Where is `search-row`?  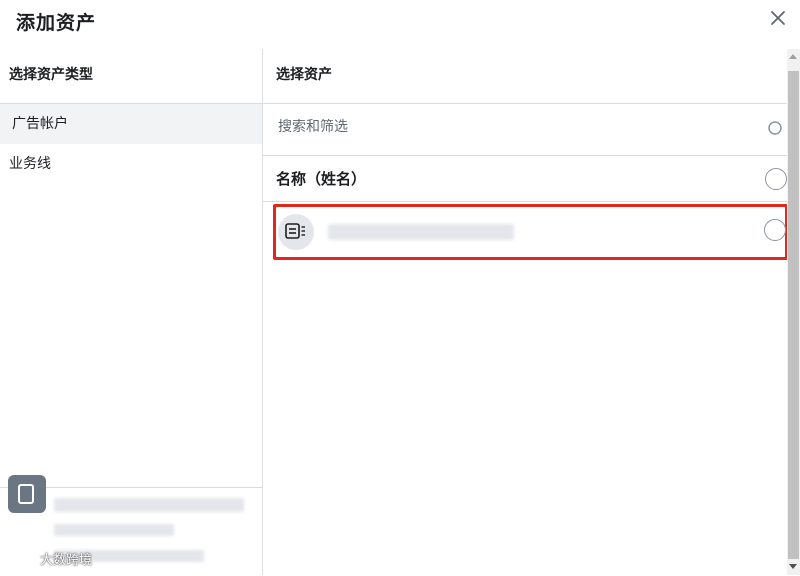
search-row is located at coordinates (525, 130).